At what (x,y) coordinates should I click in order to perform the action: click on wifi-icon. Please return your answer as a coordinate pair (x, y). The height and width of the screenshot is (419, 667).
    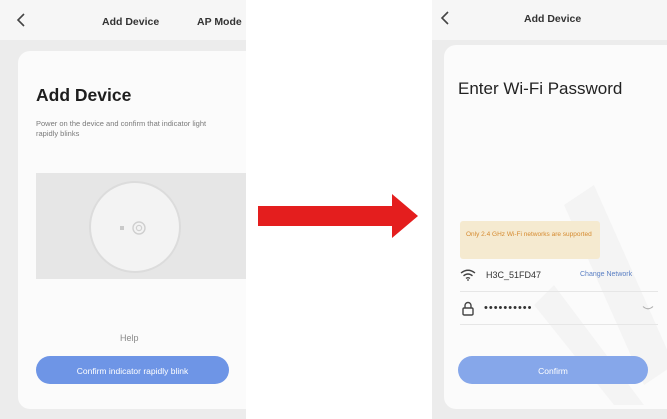
    Looking at the image, I should click on (468, 275).